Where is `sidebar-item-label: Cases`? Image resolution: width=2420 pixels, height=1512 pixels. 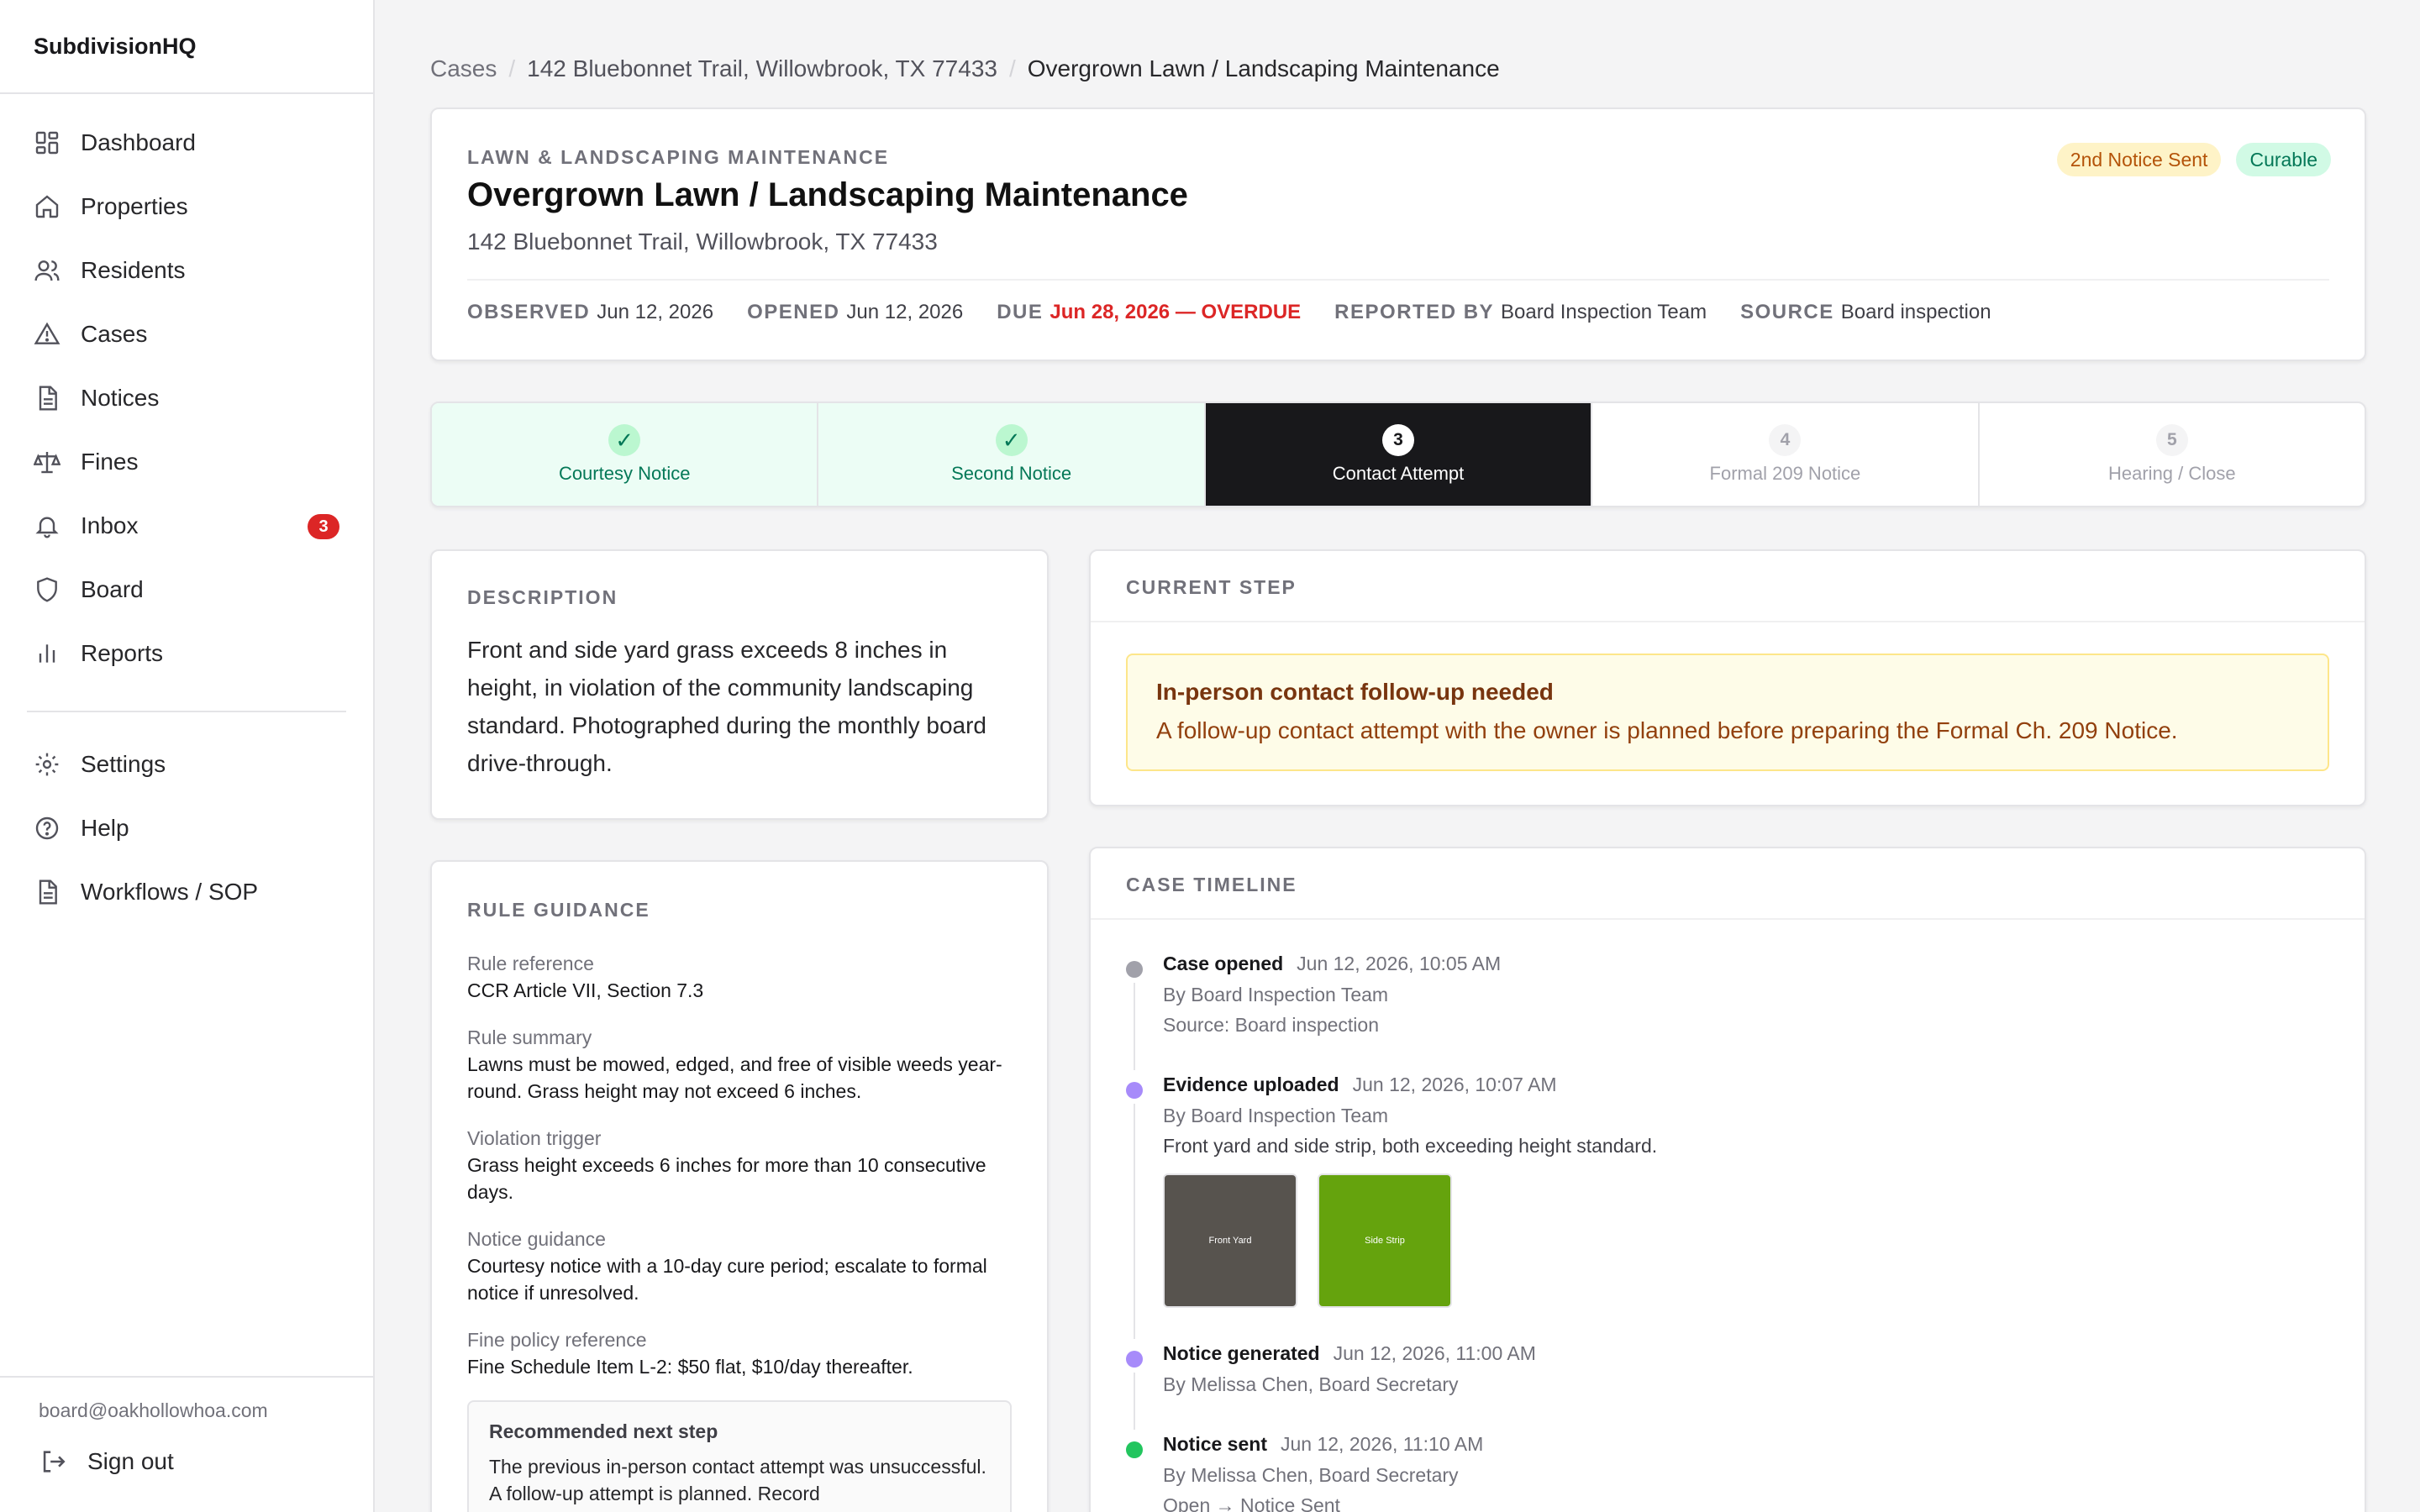
sidebar-item-label: Cases is located at coordinates (114, 334).